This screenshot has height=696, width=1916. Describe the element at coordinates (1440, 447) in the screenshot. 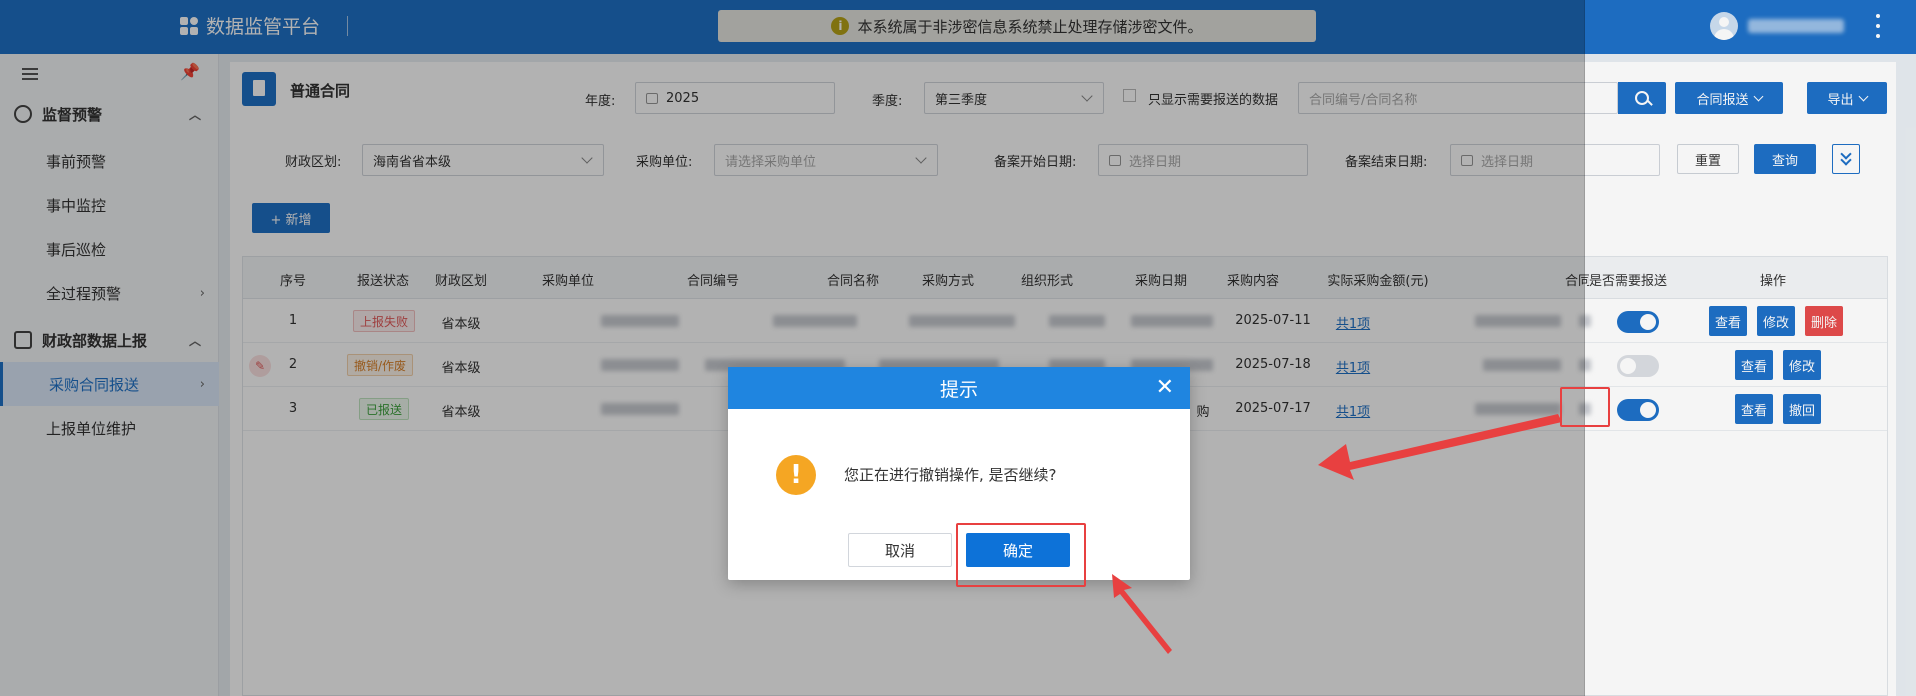

I see `arrow-to-revoke` at that location.